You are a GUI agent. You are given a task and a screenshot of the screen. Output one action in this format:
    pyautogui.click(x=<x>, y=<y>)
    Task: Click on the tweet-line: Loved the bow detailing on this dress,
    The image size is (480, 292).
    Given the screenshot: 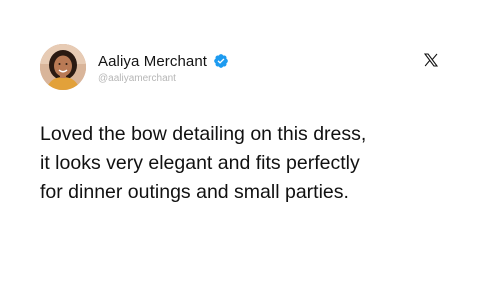 What is the action you would take?
    pyautogui.click(x=203, y=134)
    